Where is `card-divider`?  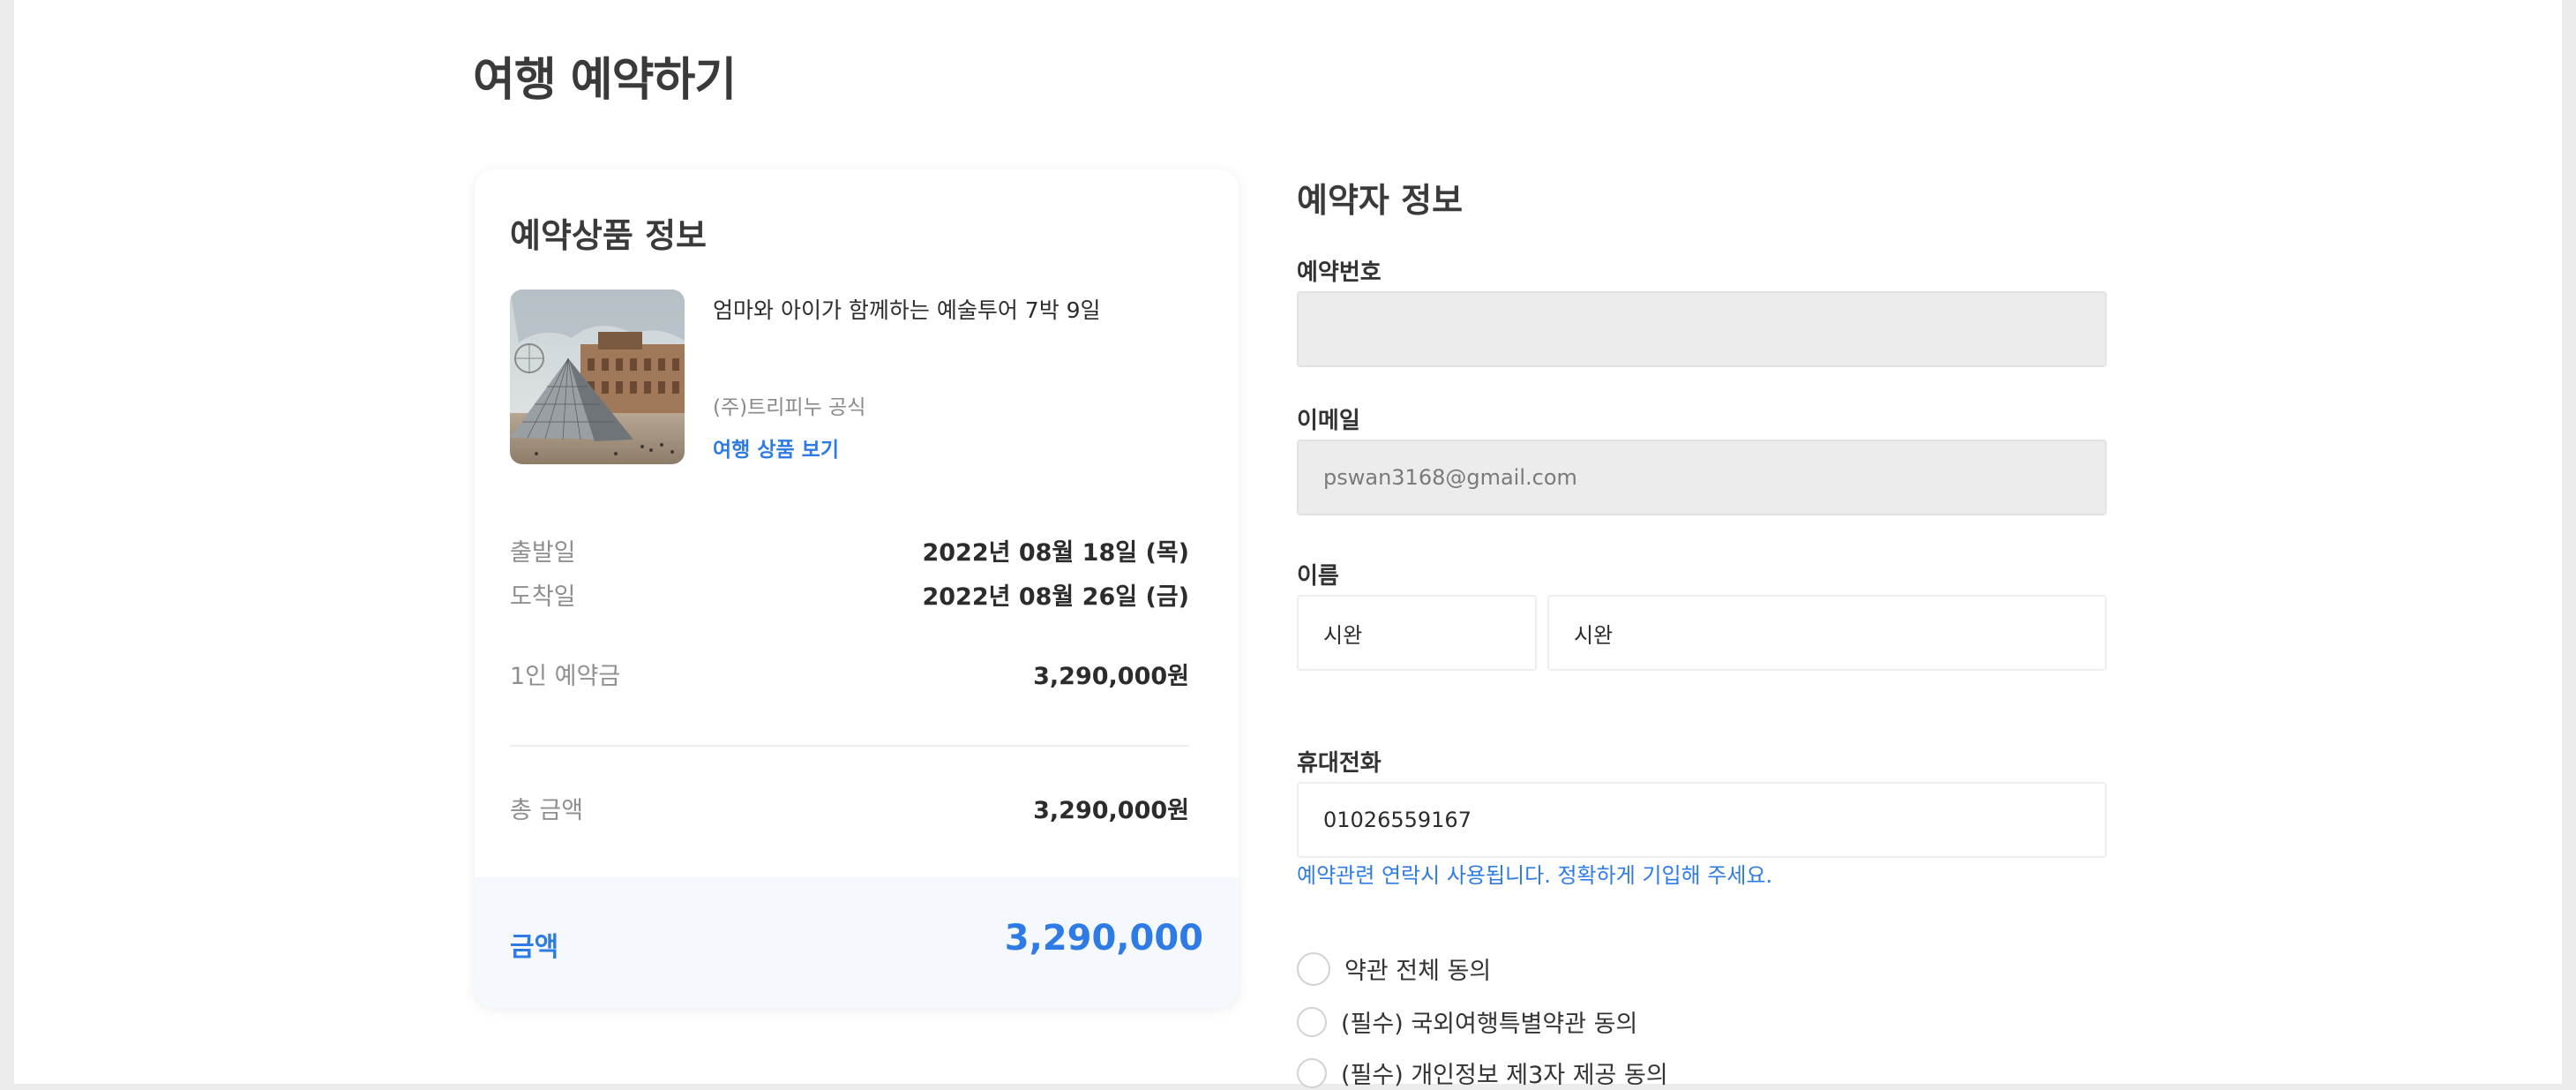
card-divider is located at coordinates (850, 746).